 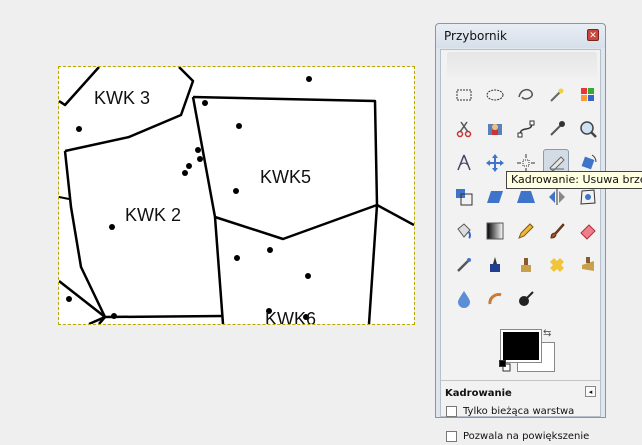 I want to click on tool-button-ellipse-select, so click(x=494, y=94).